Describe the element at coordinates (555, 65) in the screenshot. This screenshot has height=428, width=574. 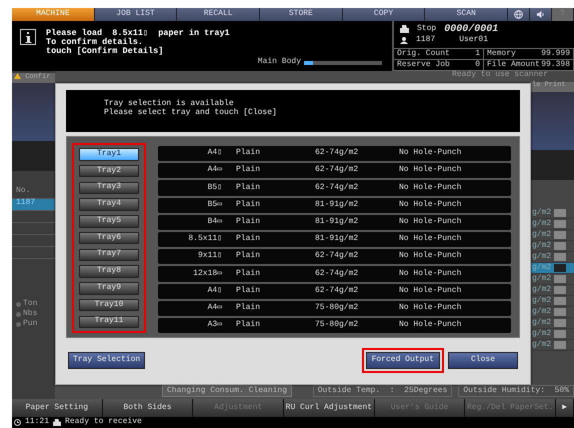
I see `counter-value: 99.398` at that location.